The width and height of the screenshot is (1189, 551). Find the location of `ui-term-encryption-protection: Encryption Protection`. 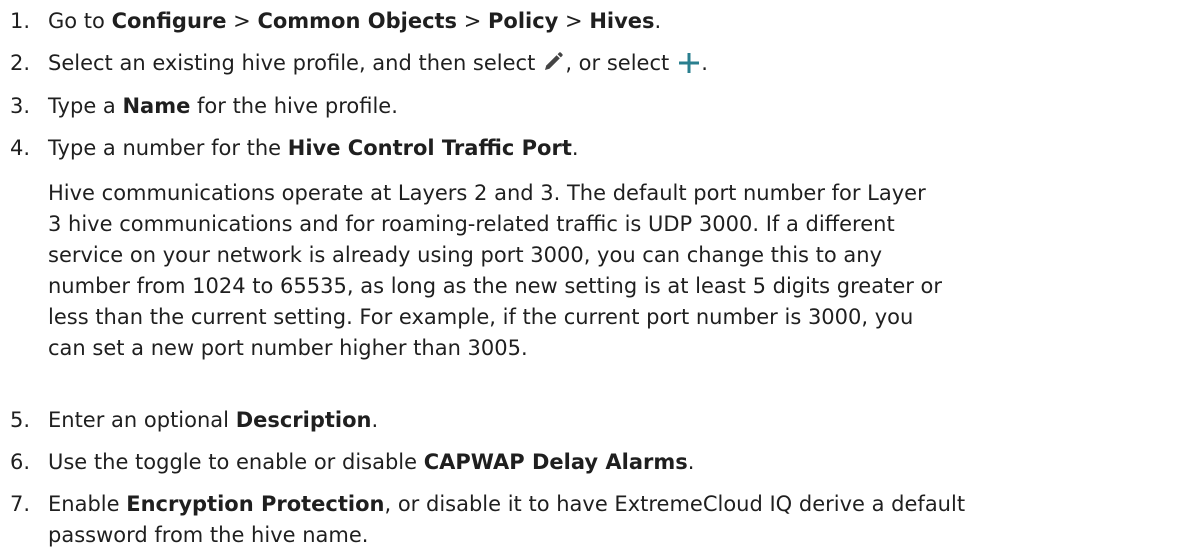

ui-term-encryption-protection: Encryption Protection is located at coordinates (255, 504).